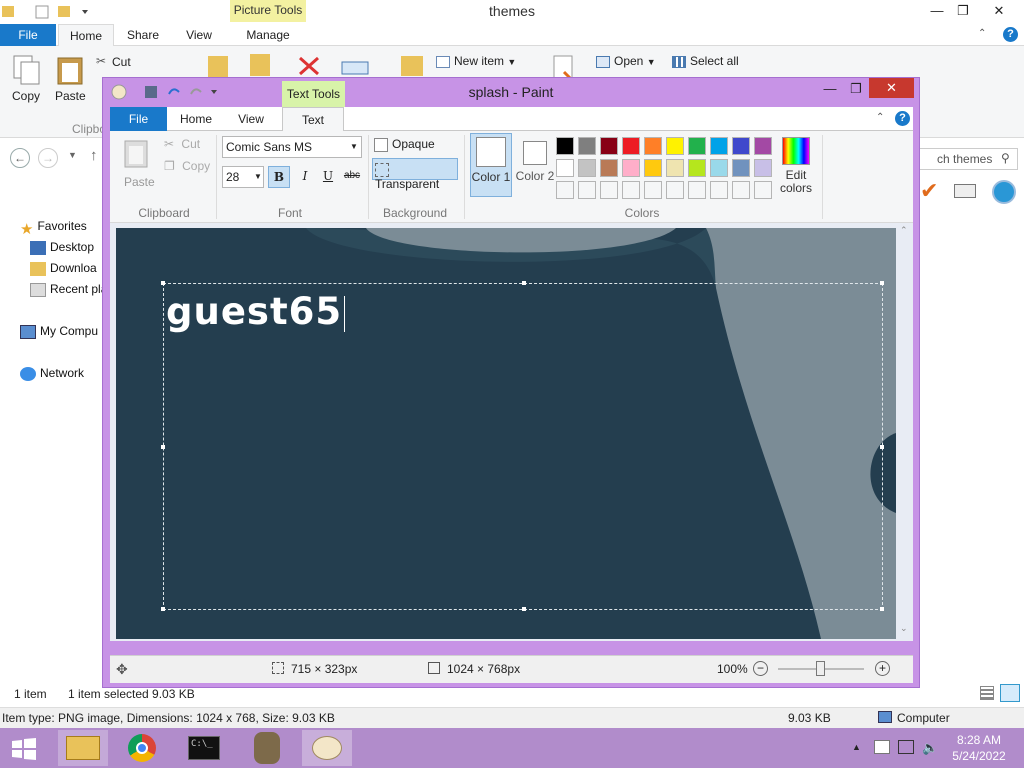 Image resolution: width=1024 pixels, height=768 pixels. Describe the element at coordinates (880, 117) in the screenshot. I see `paint-collapse-ribbon-icon: ⌃` at that location.